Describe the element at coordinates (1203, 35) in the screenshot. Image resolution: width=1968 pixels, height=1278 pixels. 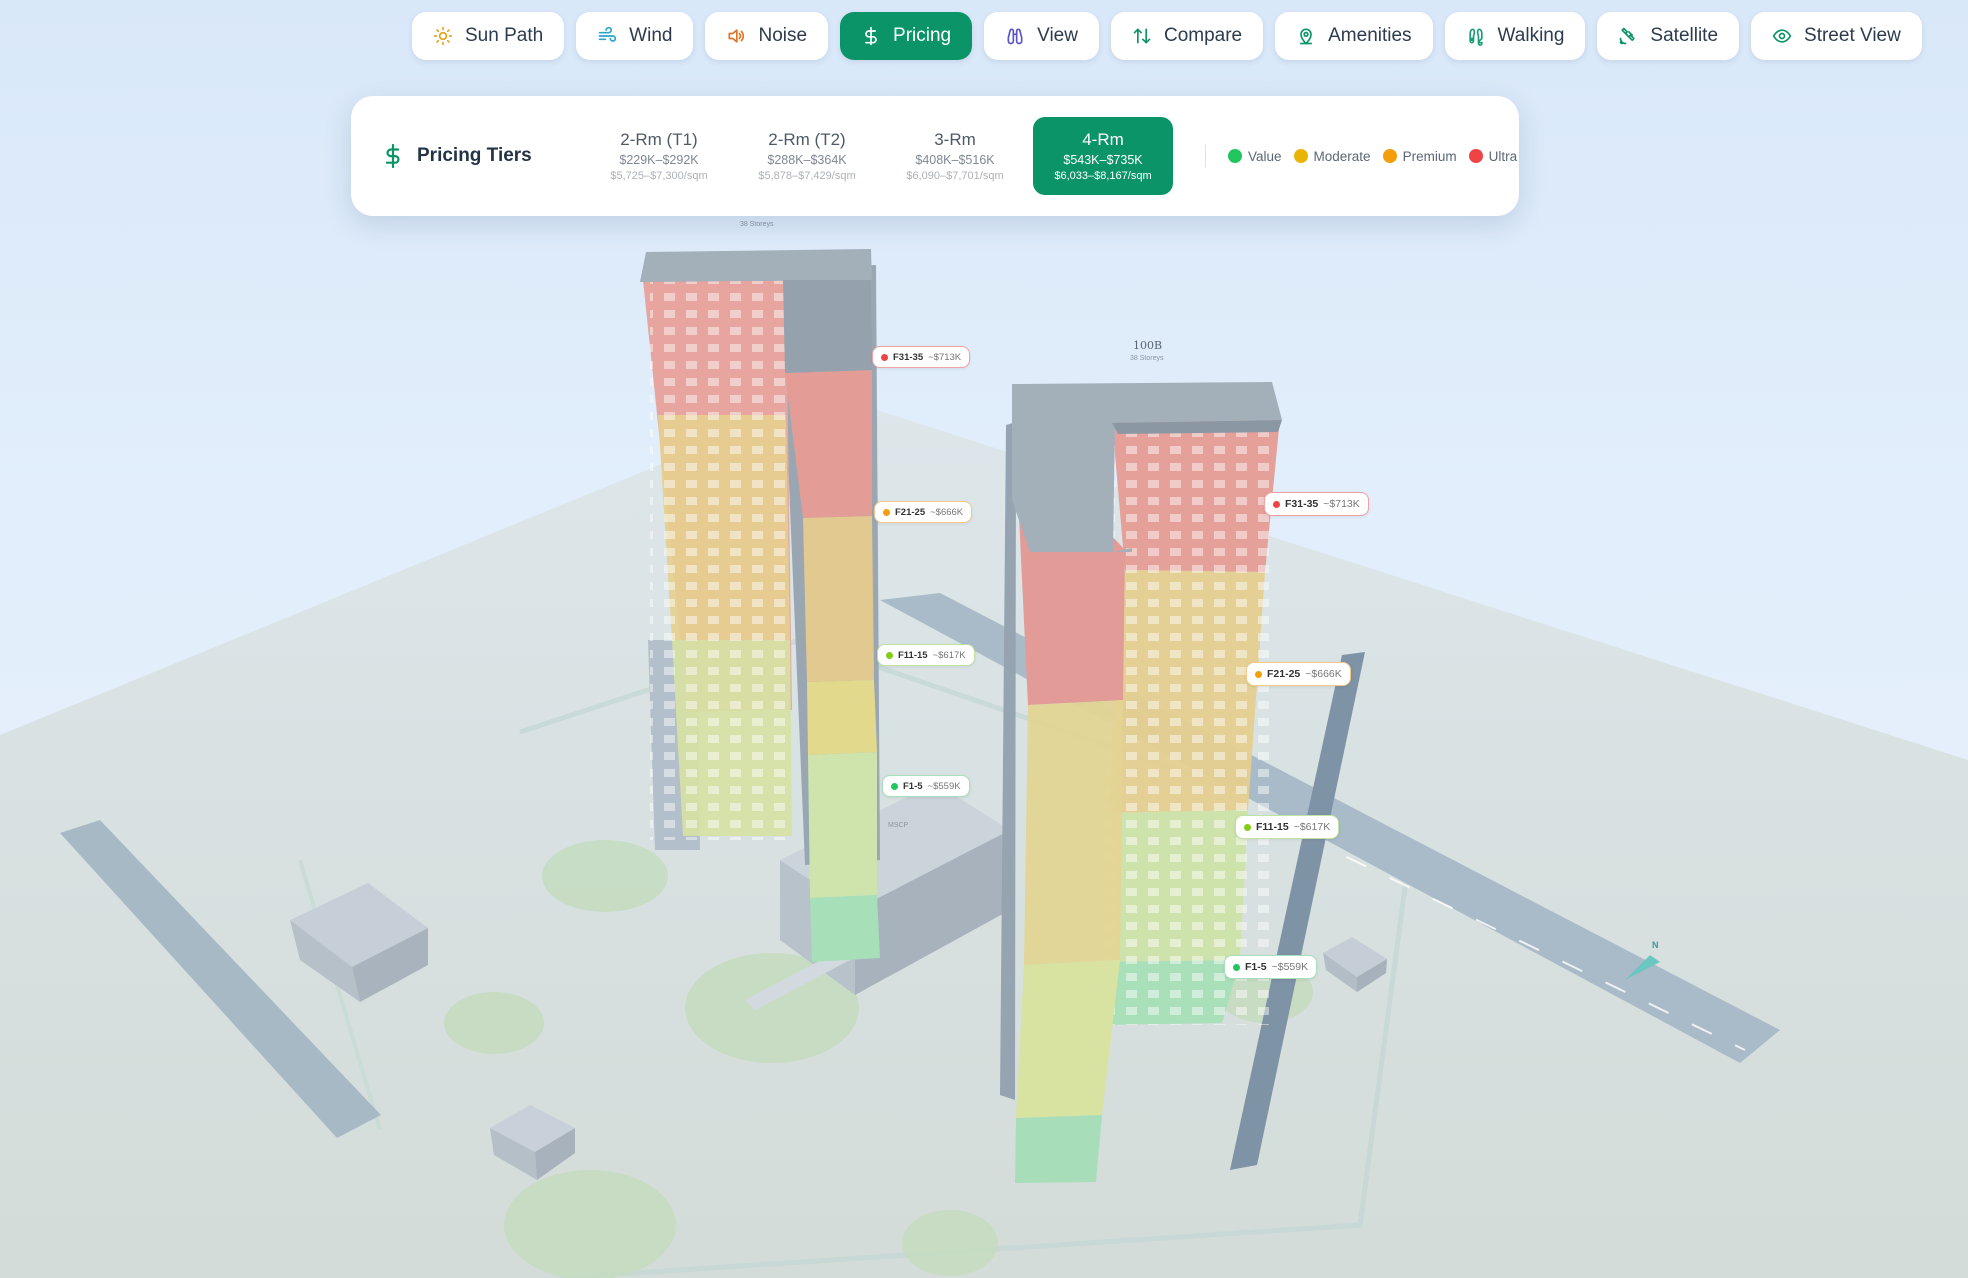
I see `tool-label: Compare` at that location.